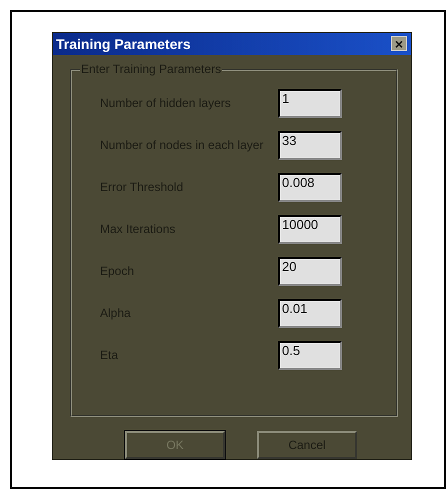 This screenshot has width=448, height=500. I want to click on input-field: 10000, so click(310, 229).